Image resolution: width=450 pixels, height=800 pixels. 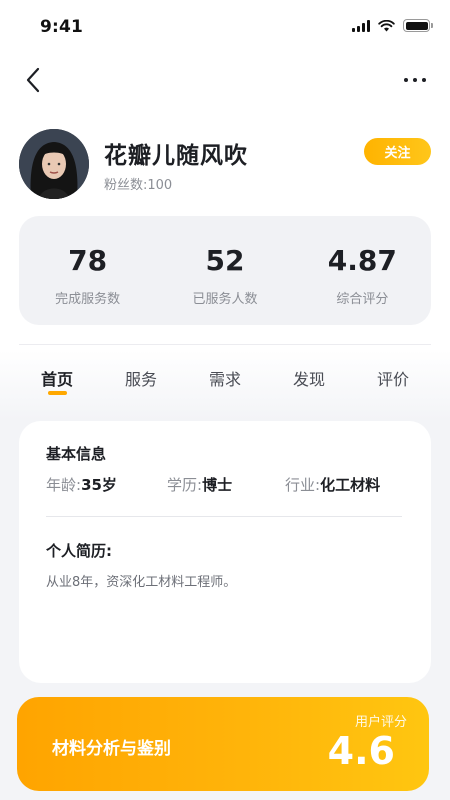 What do you see at coordinates (361, 751) in the screenshot?
I see `user-rating-value: 4.6` at bounding box center [361, 751].